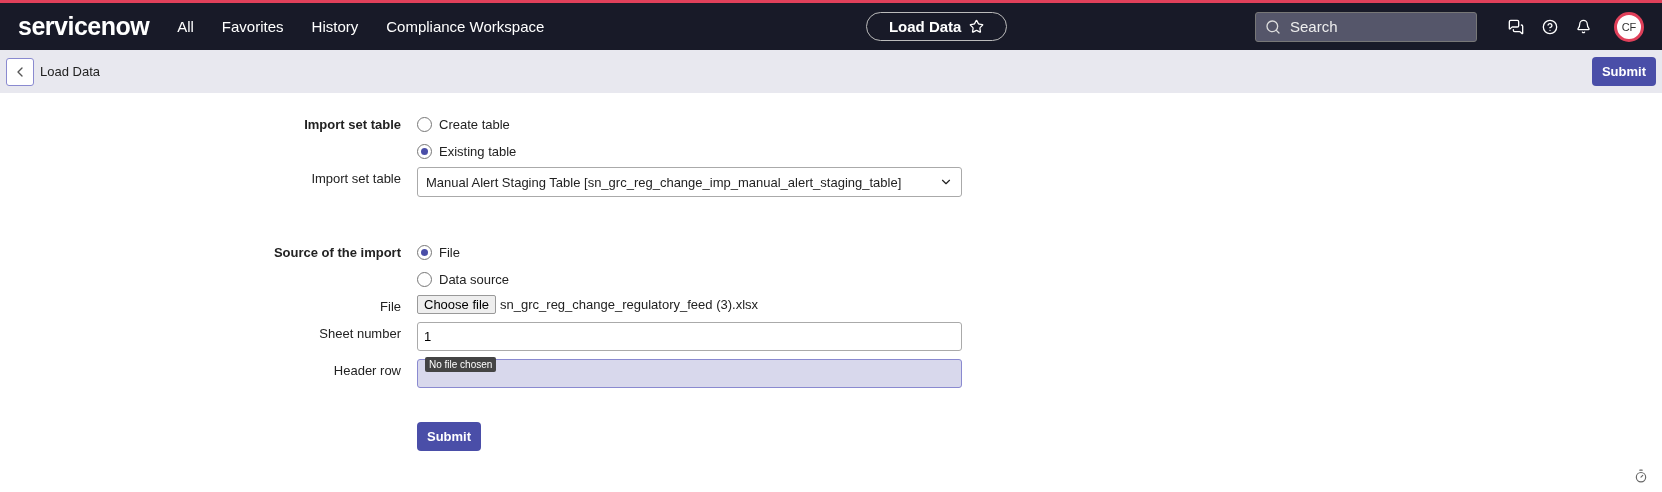 Image resolution: width=1662 pixels, height=492 pixels. What do you see at coordinates (390, 306) in the screenshot?
I see `field-label: File` at bounding box center [390, 306].